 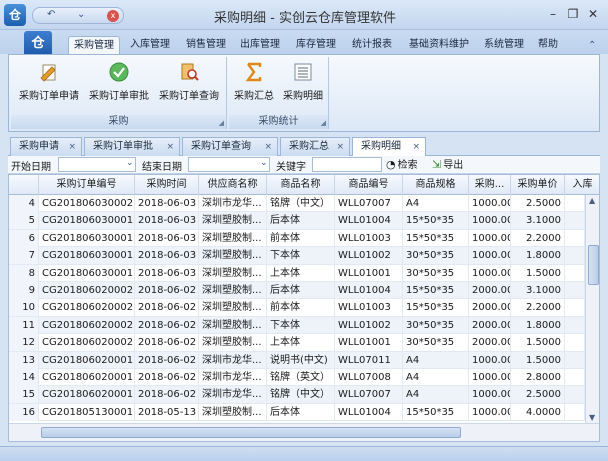 I want to click on keyword-input, so click(x=347, y=164).